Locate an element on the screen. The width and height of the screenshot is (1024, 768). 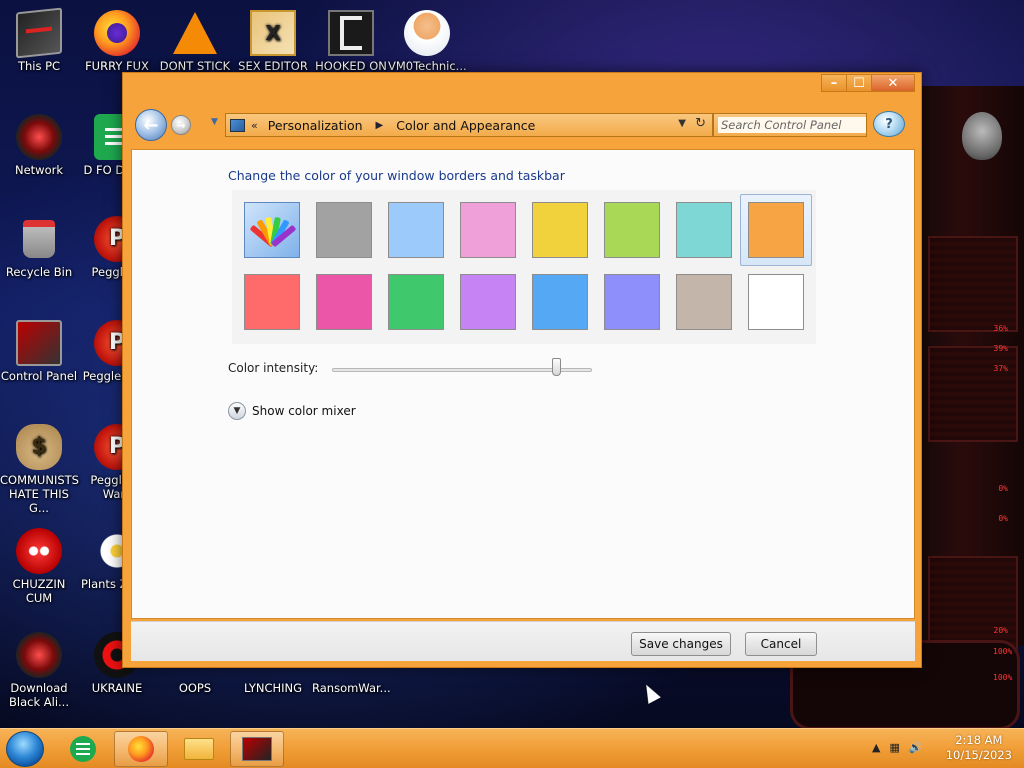
desktop-icon-control-panel: Control Panel is located at coordinates (39, 351).